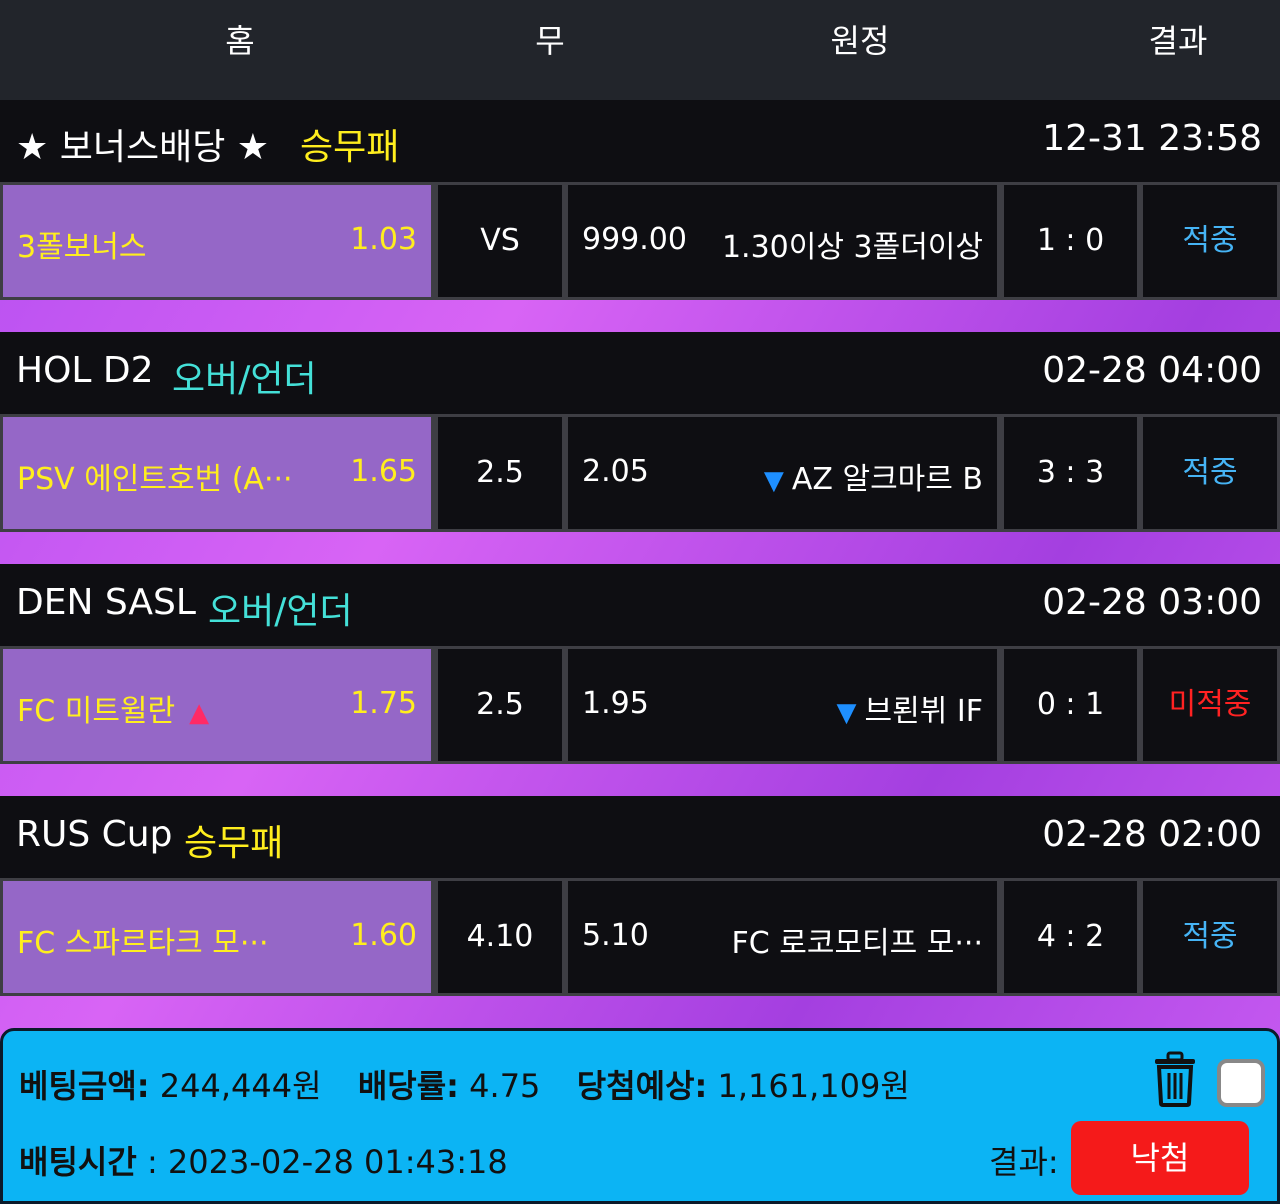 The width and height of the screenshot is (1280, 1204). What do you see at coordinates (500, 937) in the screenshot?
I see `draw-odds-cell: 4.10` at bounding box center [500, 937].